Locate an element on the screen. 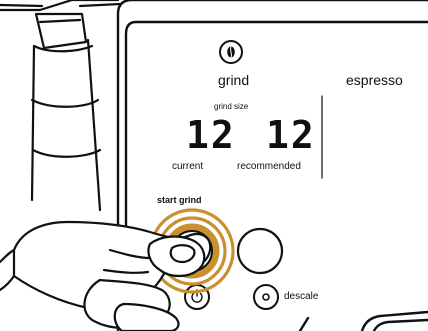  grind-mode-button is located at coordinates (231, 52).